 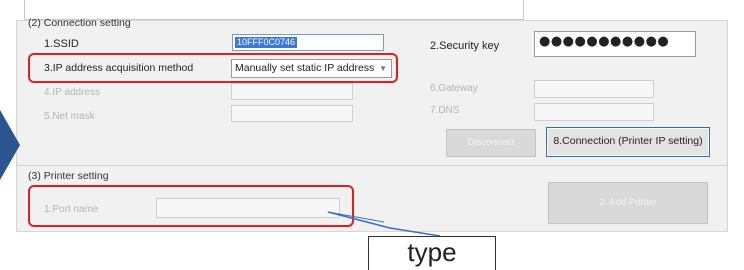 What do you see at coordinates (384, 224) in the screenshot?
I see `callout-line-icon` at bounding box center [384, 224].